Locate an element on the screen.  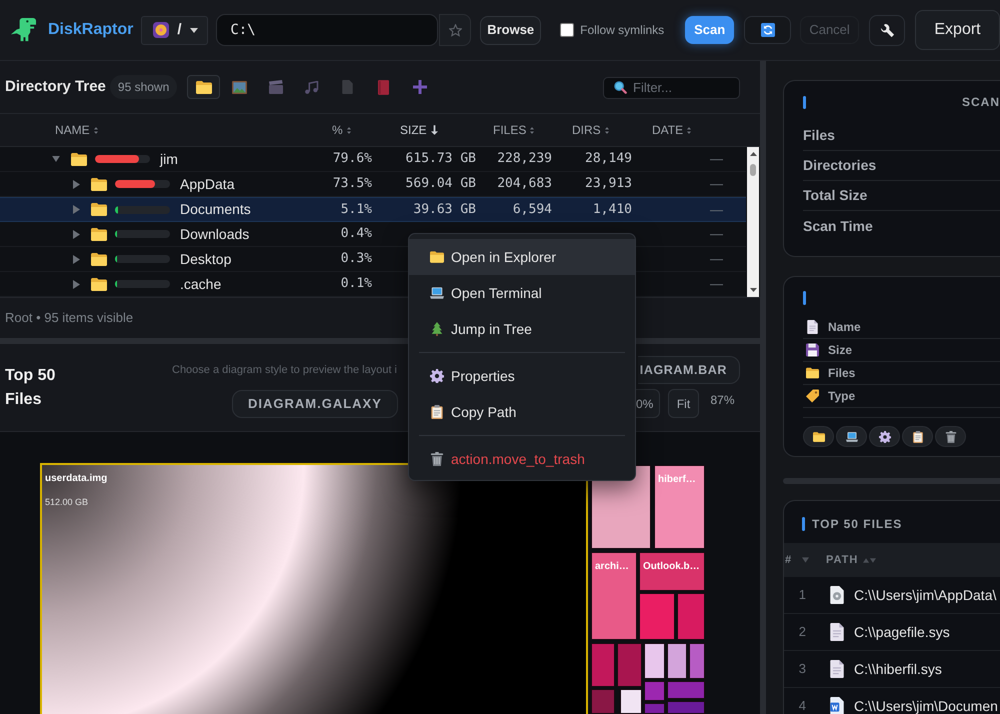
folder-name: jim is located at coordinates (169, 159).